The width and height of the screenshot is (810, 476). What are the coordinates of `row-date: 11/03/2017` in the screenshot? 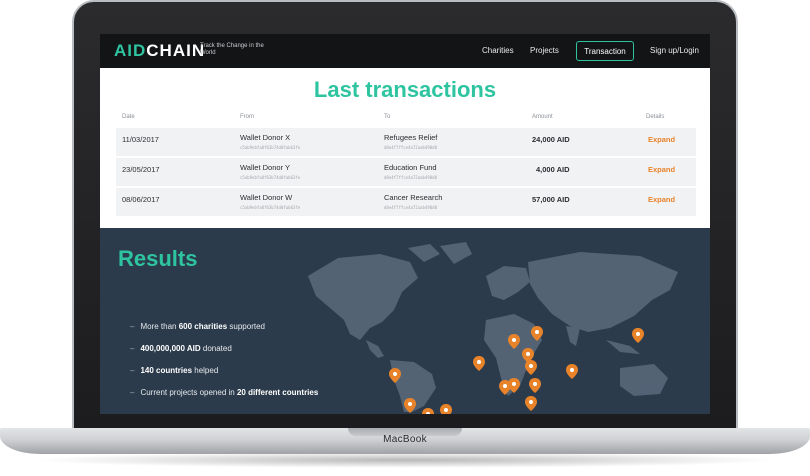 It's located at (140, 139).